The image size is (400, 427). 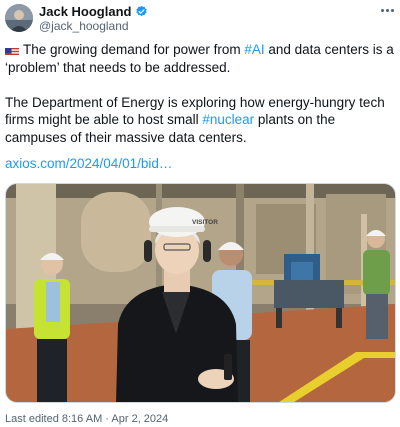 What do you see at coordinates (12, 50) in the screenshot?
I see `us-flag-icon` at bounding box center [12, 50].